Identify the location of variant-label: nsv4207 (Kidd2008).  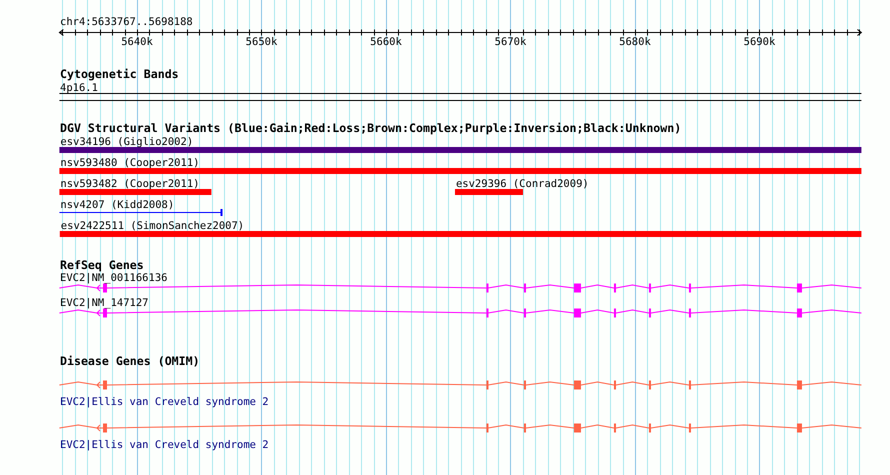
(117, 205).